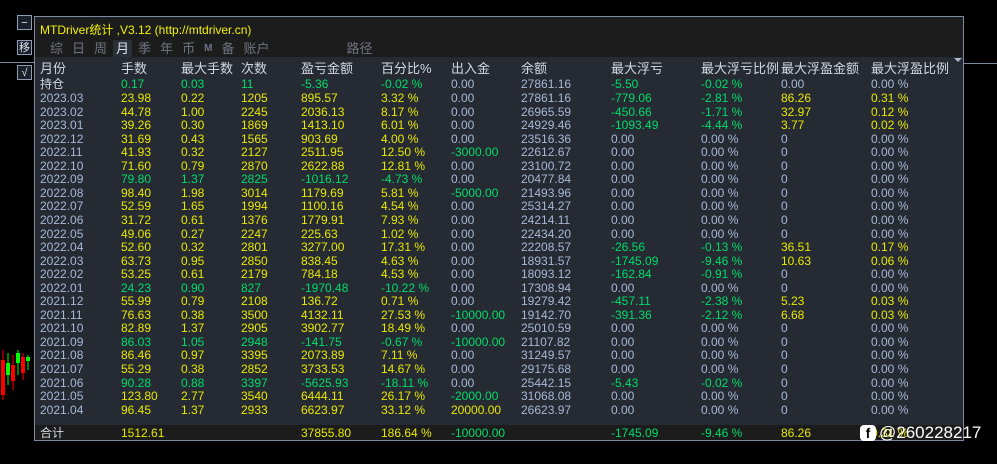 Image resolution: width=997 pixels, height=464 pixels. I want to click on table-cell: -0.91 %, so click(722, 274).